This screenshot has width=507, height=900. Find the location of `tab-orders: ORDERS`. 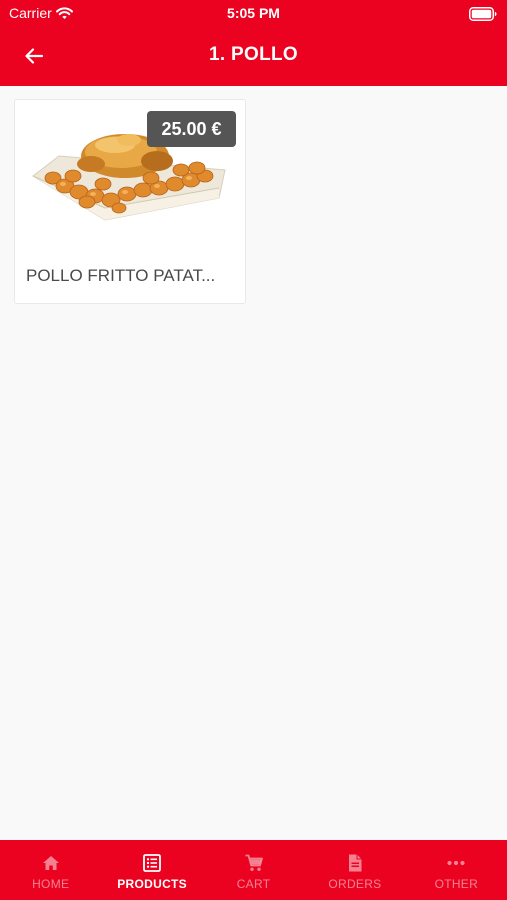

tab-orders: ORDERS is located at coordinates (354, 870).